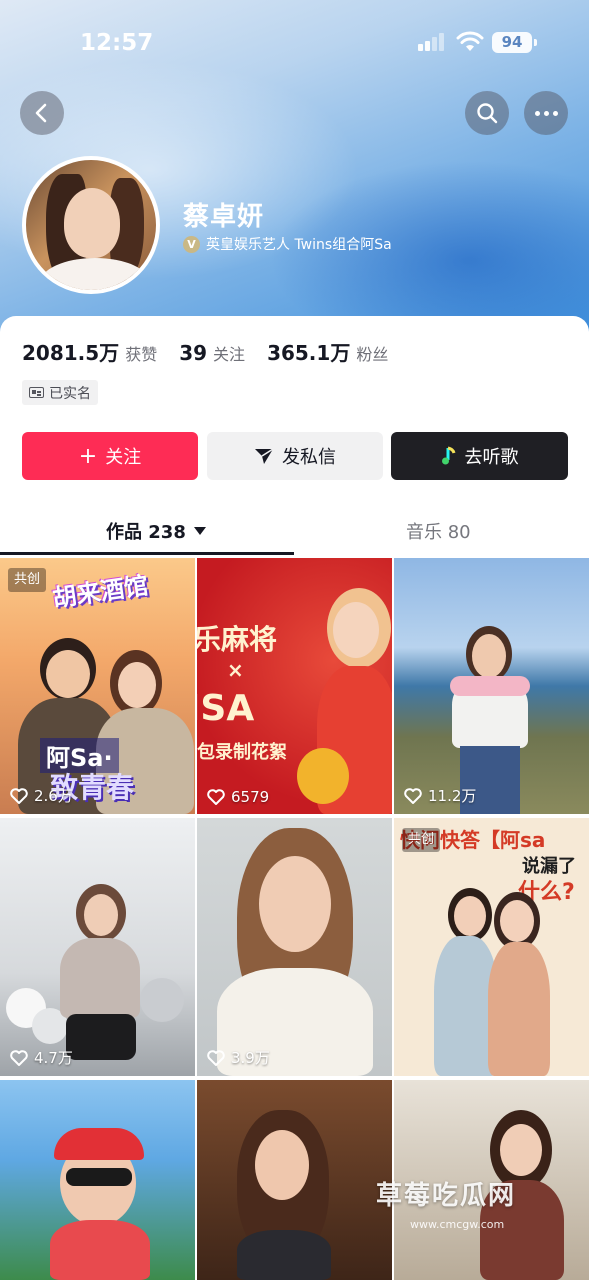  Describe the element at coordinates (212, 353) in the screenshot. I see `stat-following: 39 关注` at that location.